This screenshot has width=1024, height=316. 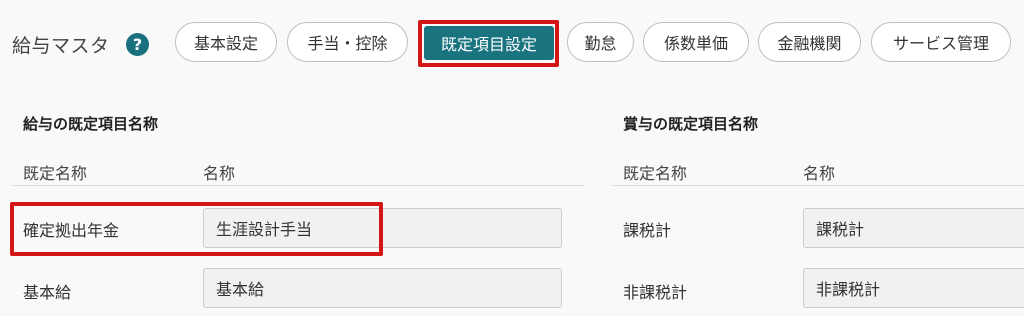 I want to click on tab-allowance-deduction: 手当・控除, so click(x=347, y=42).